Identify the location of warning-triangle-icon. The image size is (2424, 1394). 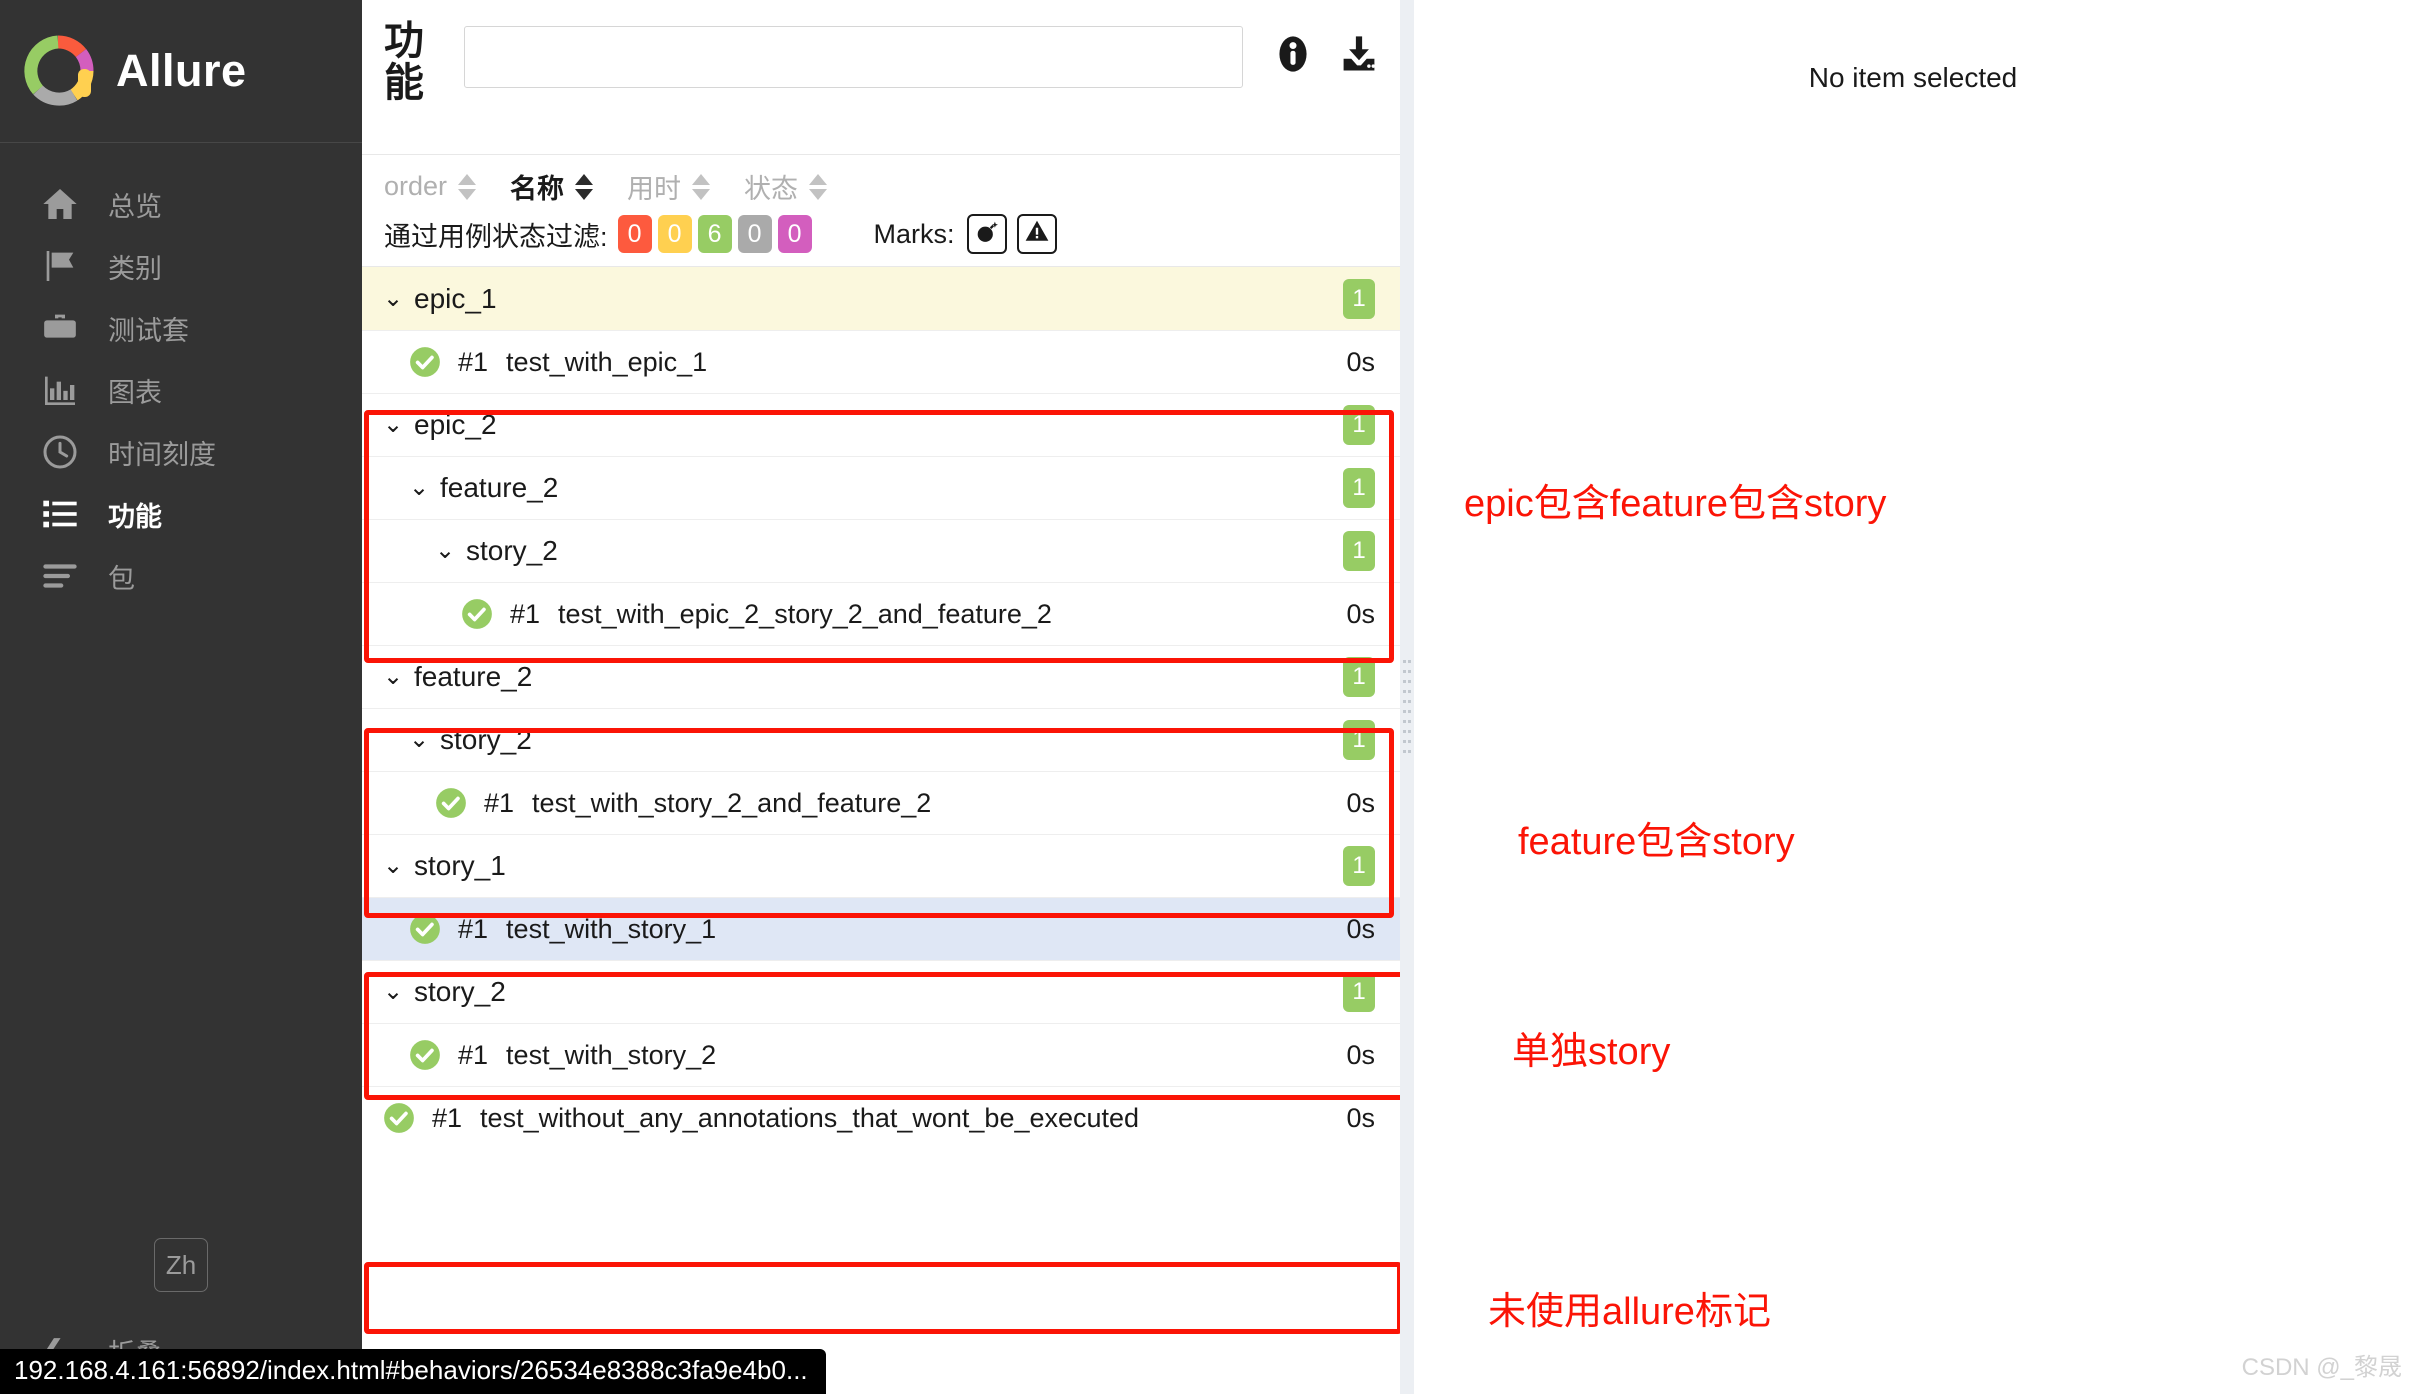
(1037, 234).